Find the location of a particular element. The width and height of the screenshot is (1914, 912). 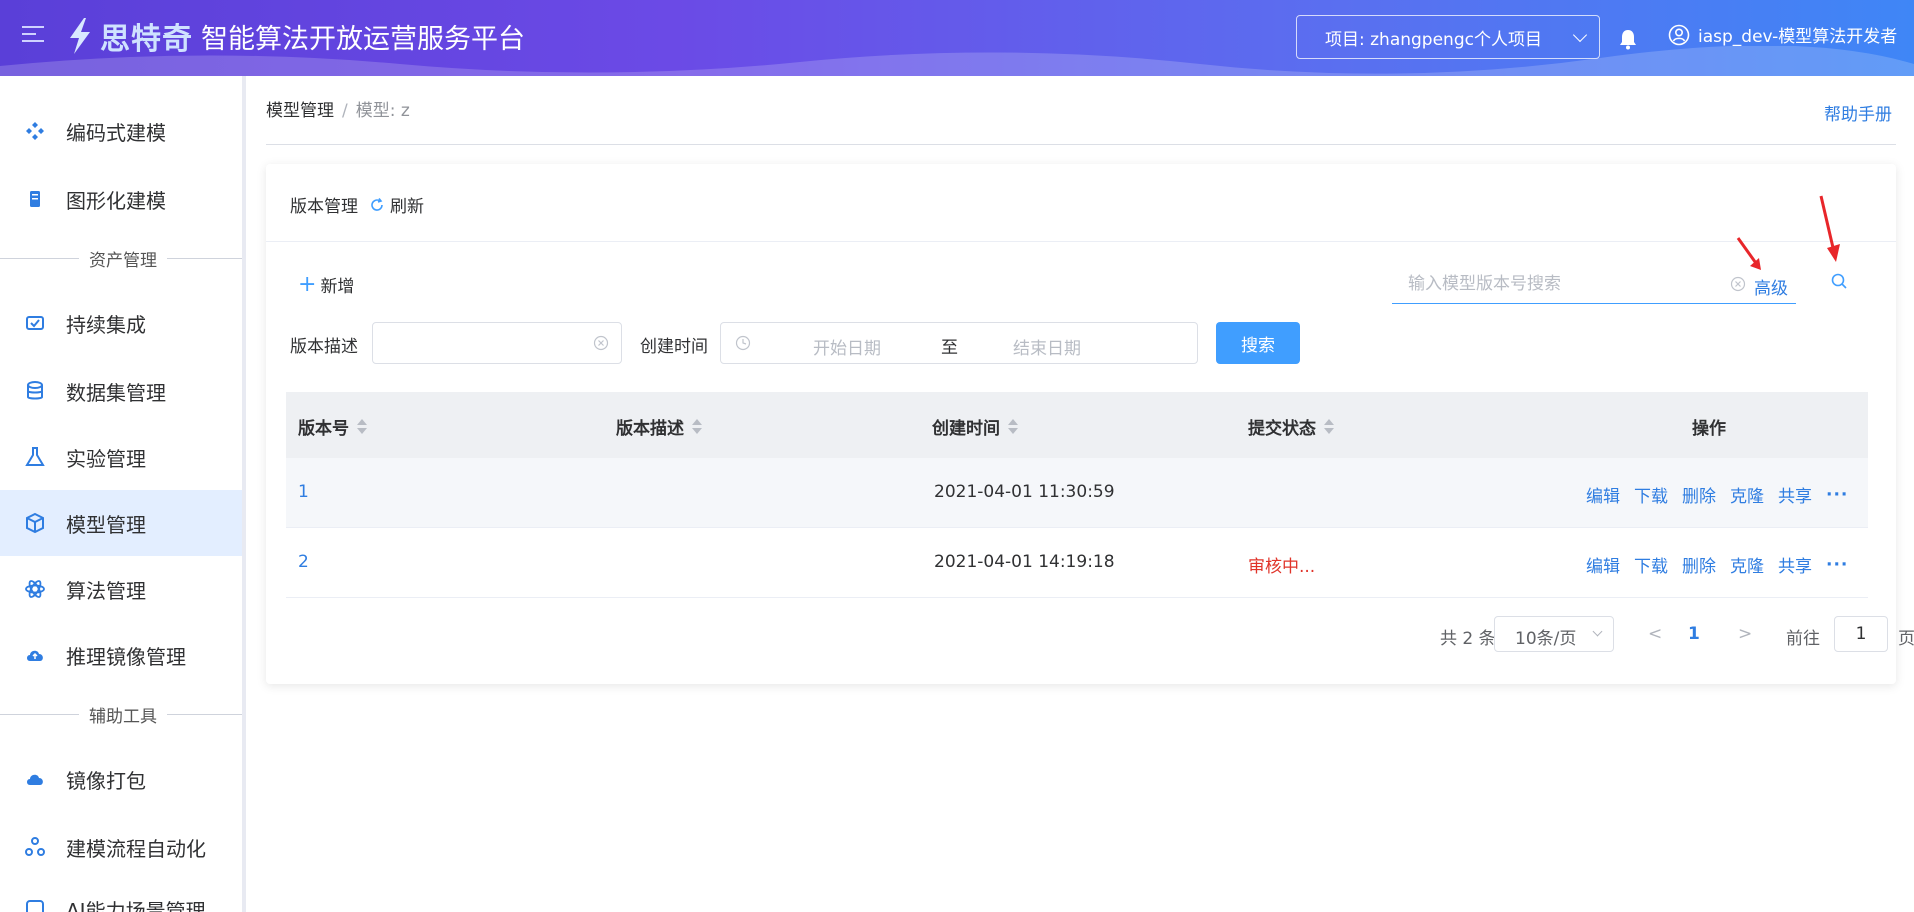

cloud-upload-icon is located at coordinates (35, 655).